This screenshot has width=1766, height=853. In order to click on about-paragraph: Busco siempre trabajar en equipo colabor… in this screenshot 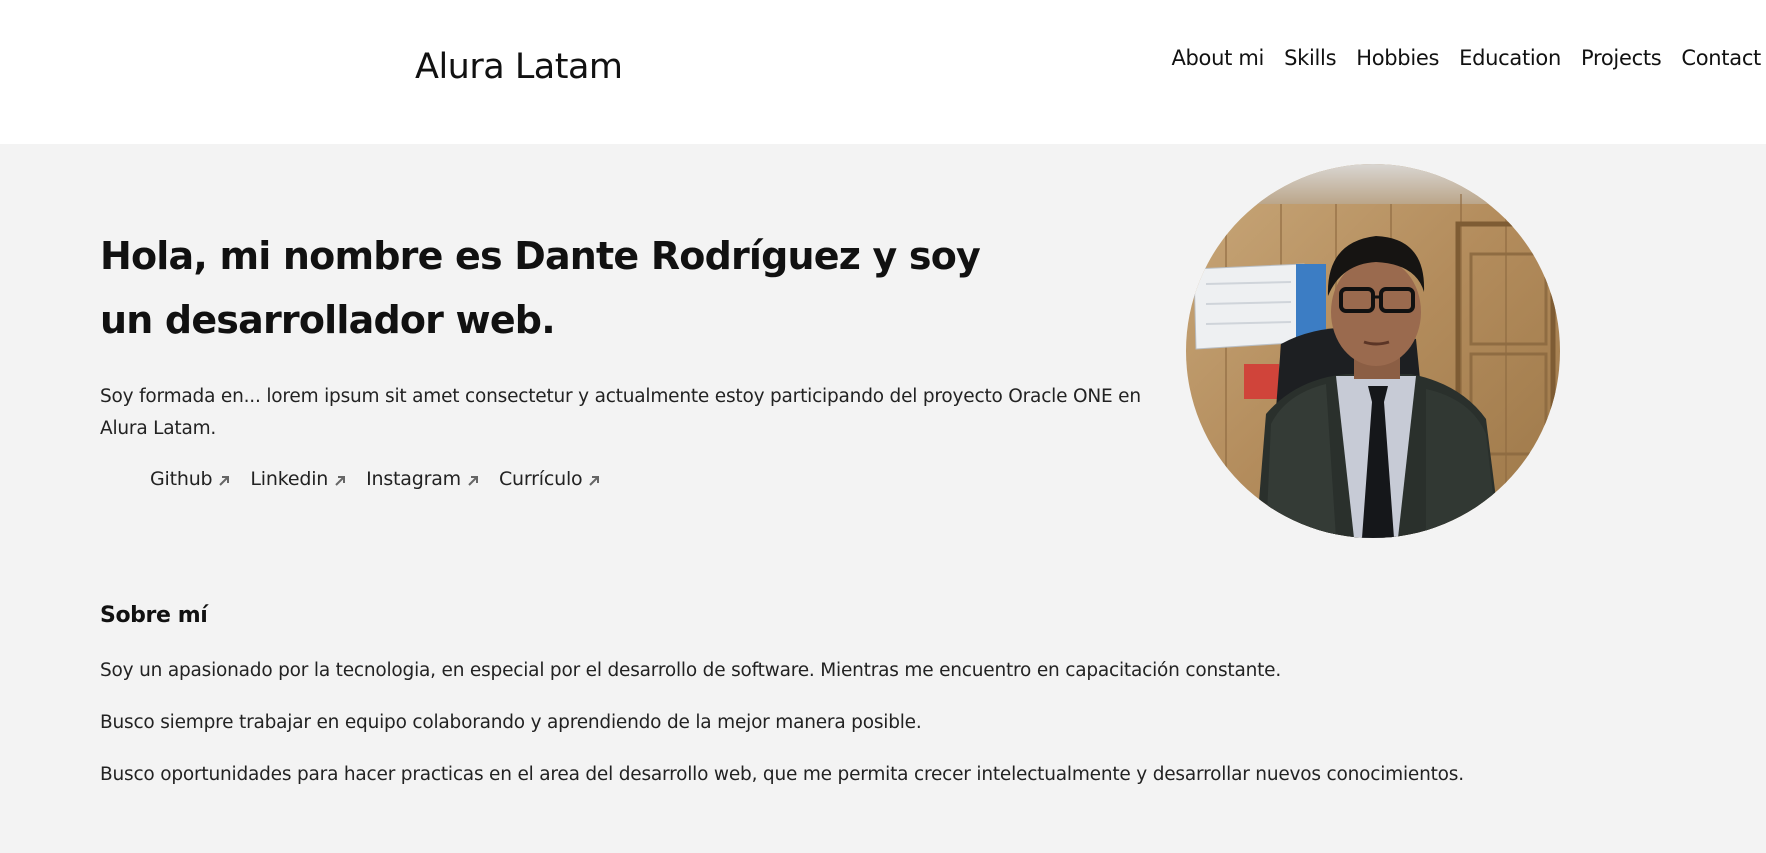, I will do `click(511, 722)`.